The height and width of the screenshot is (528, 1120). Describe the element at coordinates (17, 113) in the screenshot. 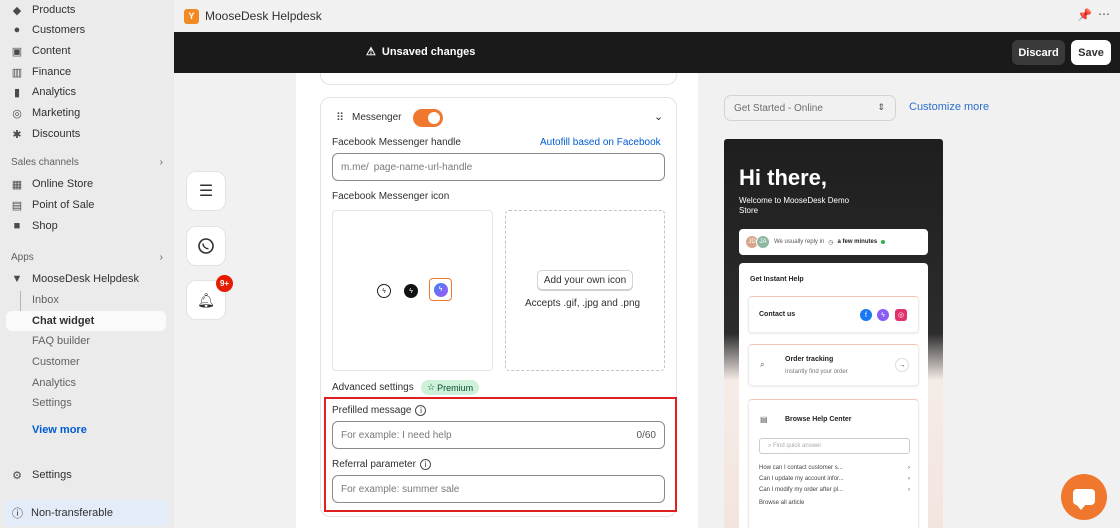

I see `target-icon: ◎` at that location.